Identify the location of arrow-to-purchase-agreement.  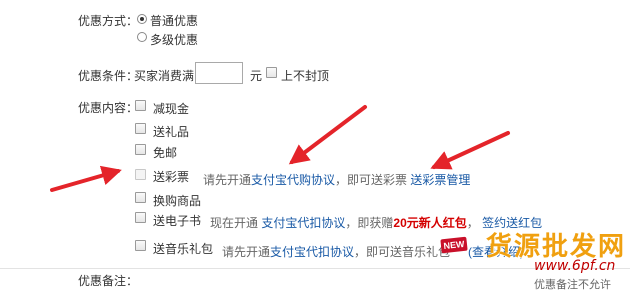
(327, 135).